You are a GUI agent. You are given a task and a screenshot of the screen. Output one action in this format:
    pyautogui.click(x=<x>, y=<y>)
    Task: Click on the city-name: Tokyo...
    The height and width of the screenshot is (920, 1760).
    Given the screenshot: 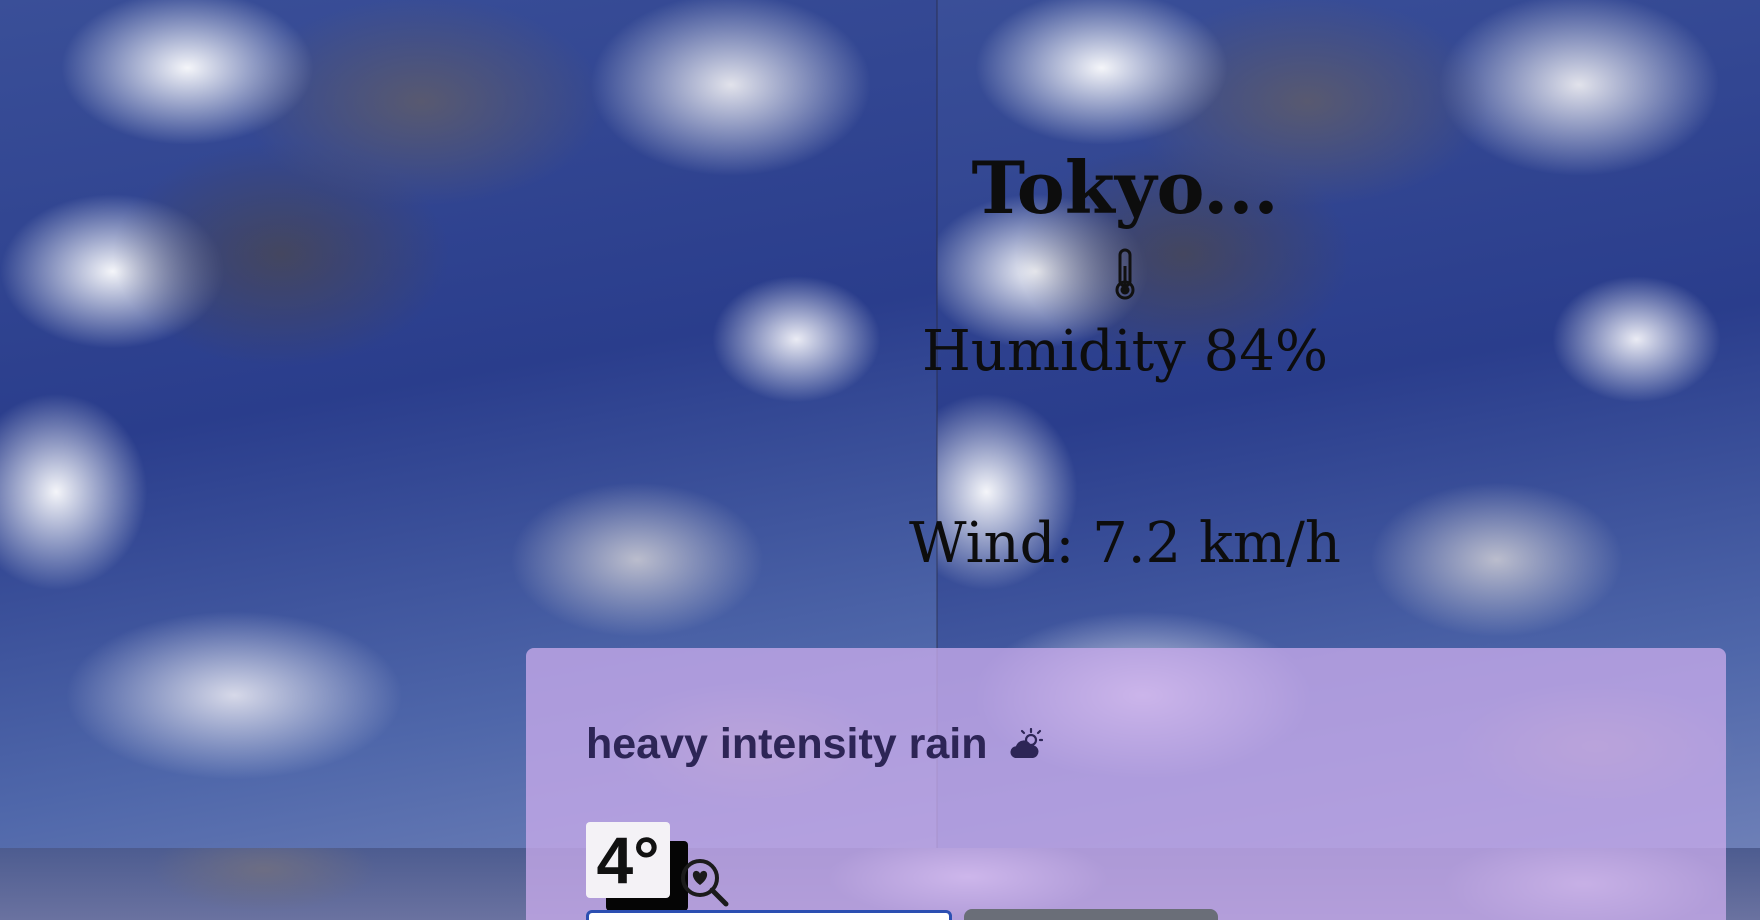 What is the action you would take?
    pyautogui.click(x=1125, y=187)
    